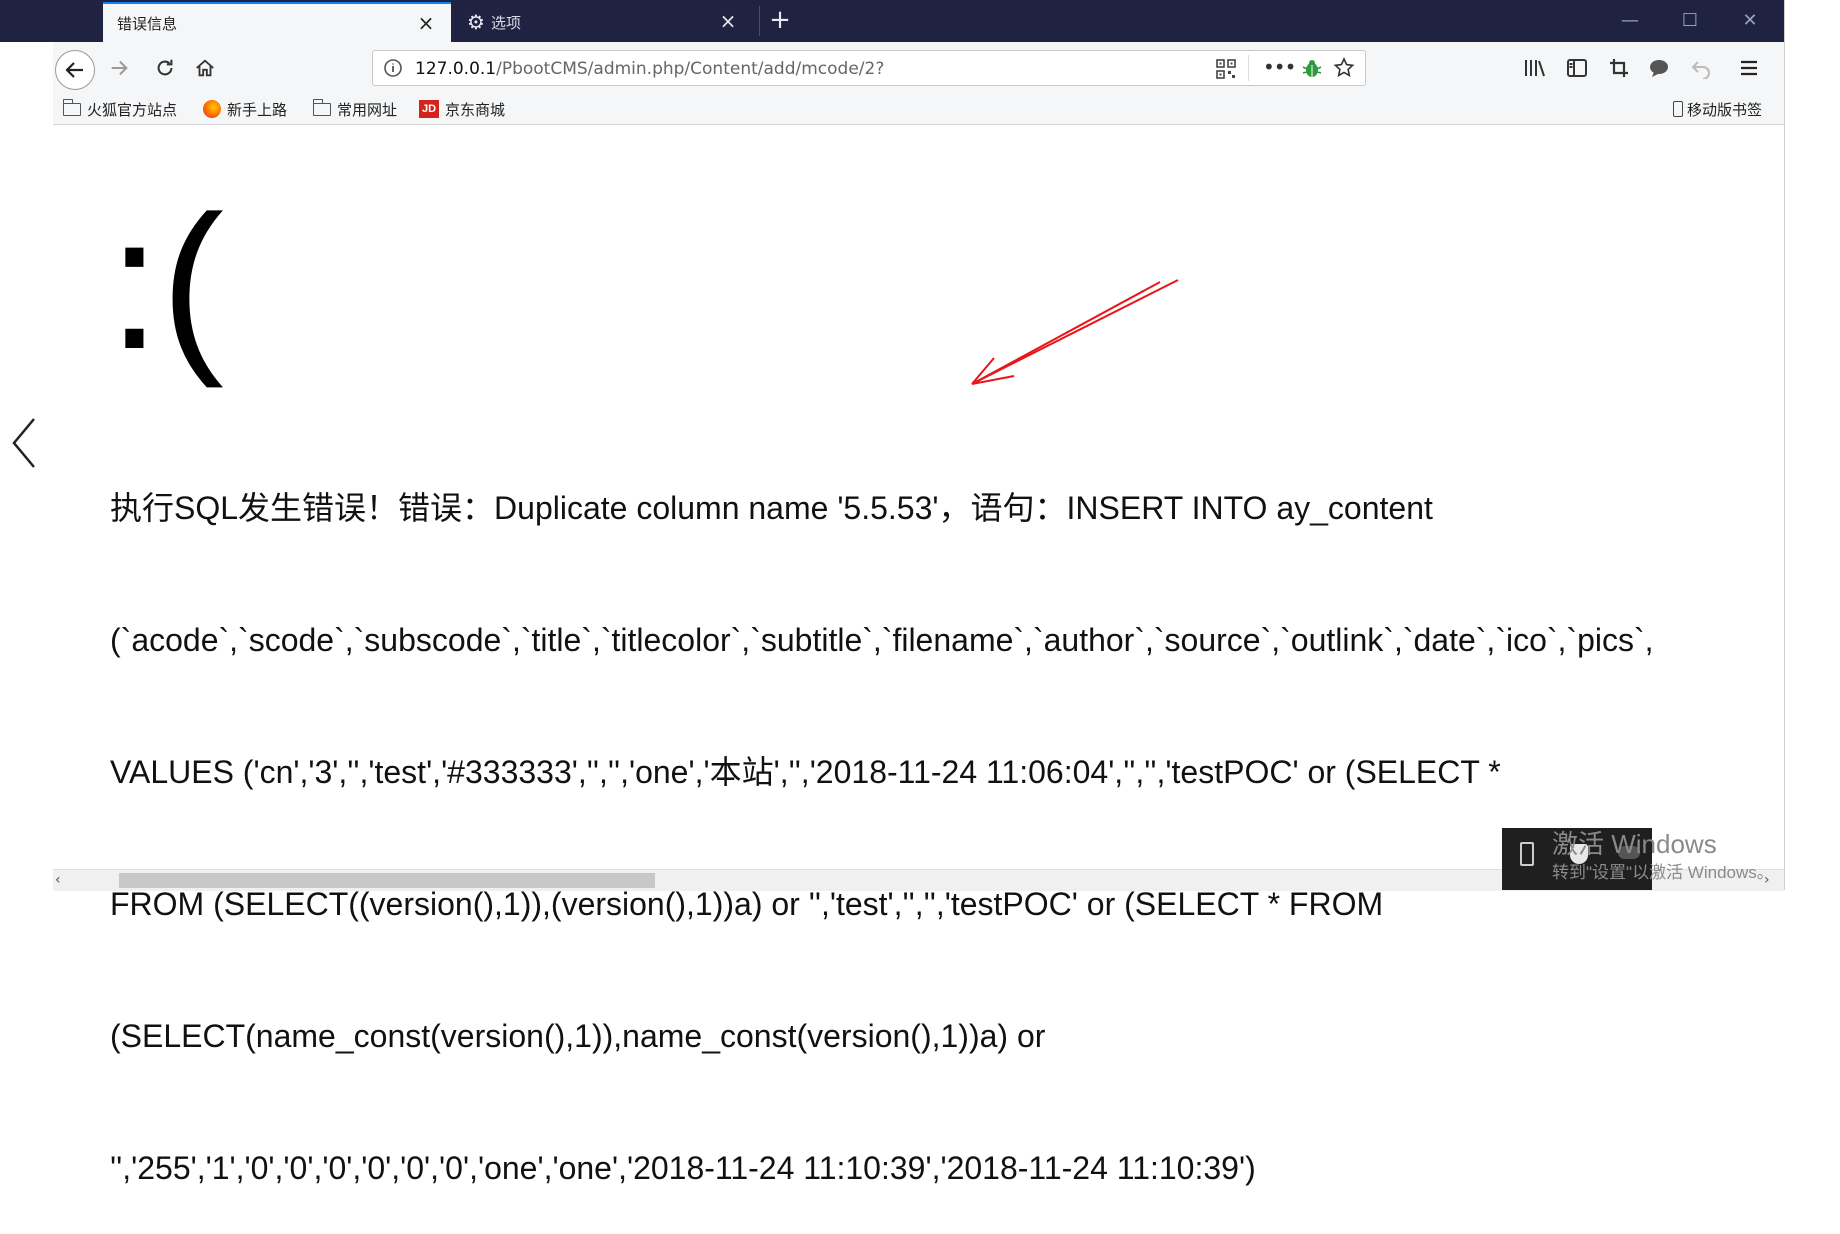 The width and height of the screenshot is (1840, 1234). I want to click on url-path: /PbootCMS/admin.php/Content/add/mcode/2?, so click(690, 69).